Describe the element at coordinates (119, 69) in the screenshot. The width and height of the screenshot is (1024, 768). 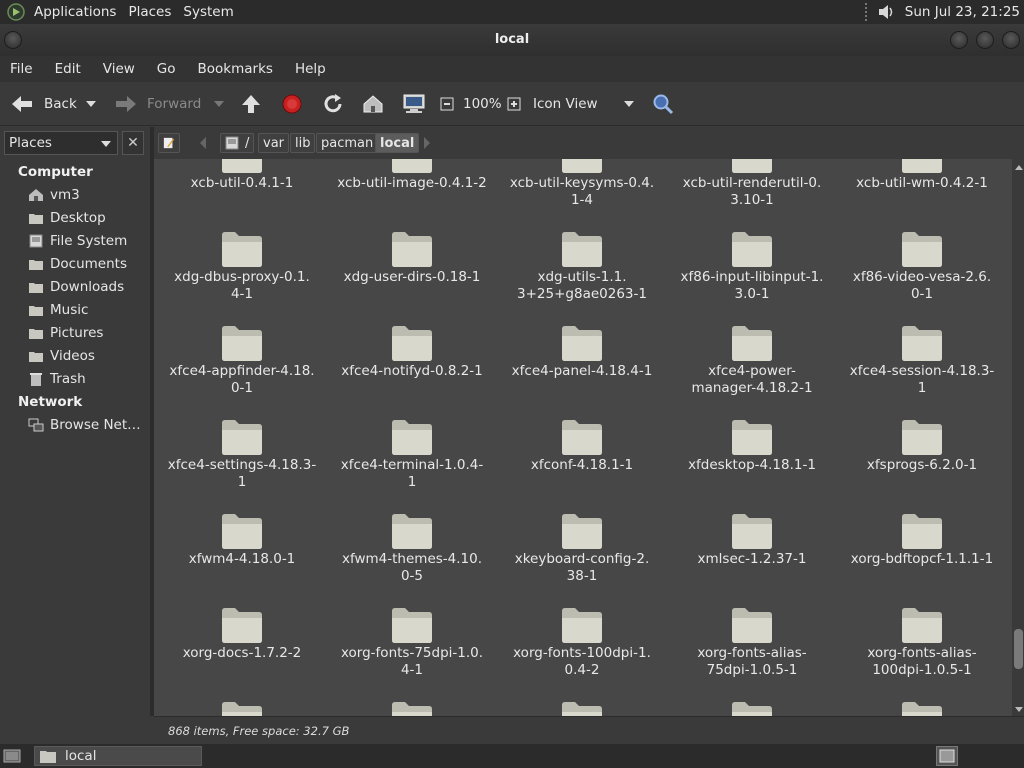
I see `menu-view: View` at that location.